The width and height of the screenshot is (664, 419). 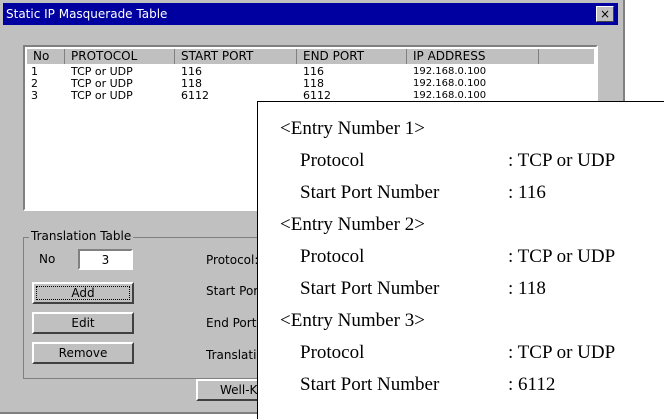 I want to click on entry-3-port-label: Start Port Number, so click(x=370, y=384).